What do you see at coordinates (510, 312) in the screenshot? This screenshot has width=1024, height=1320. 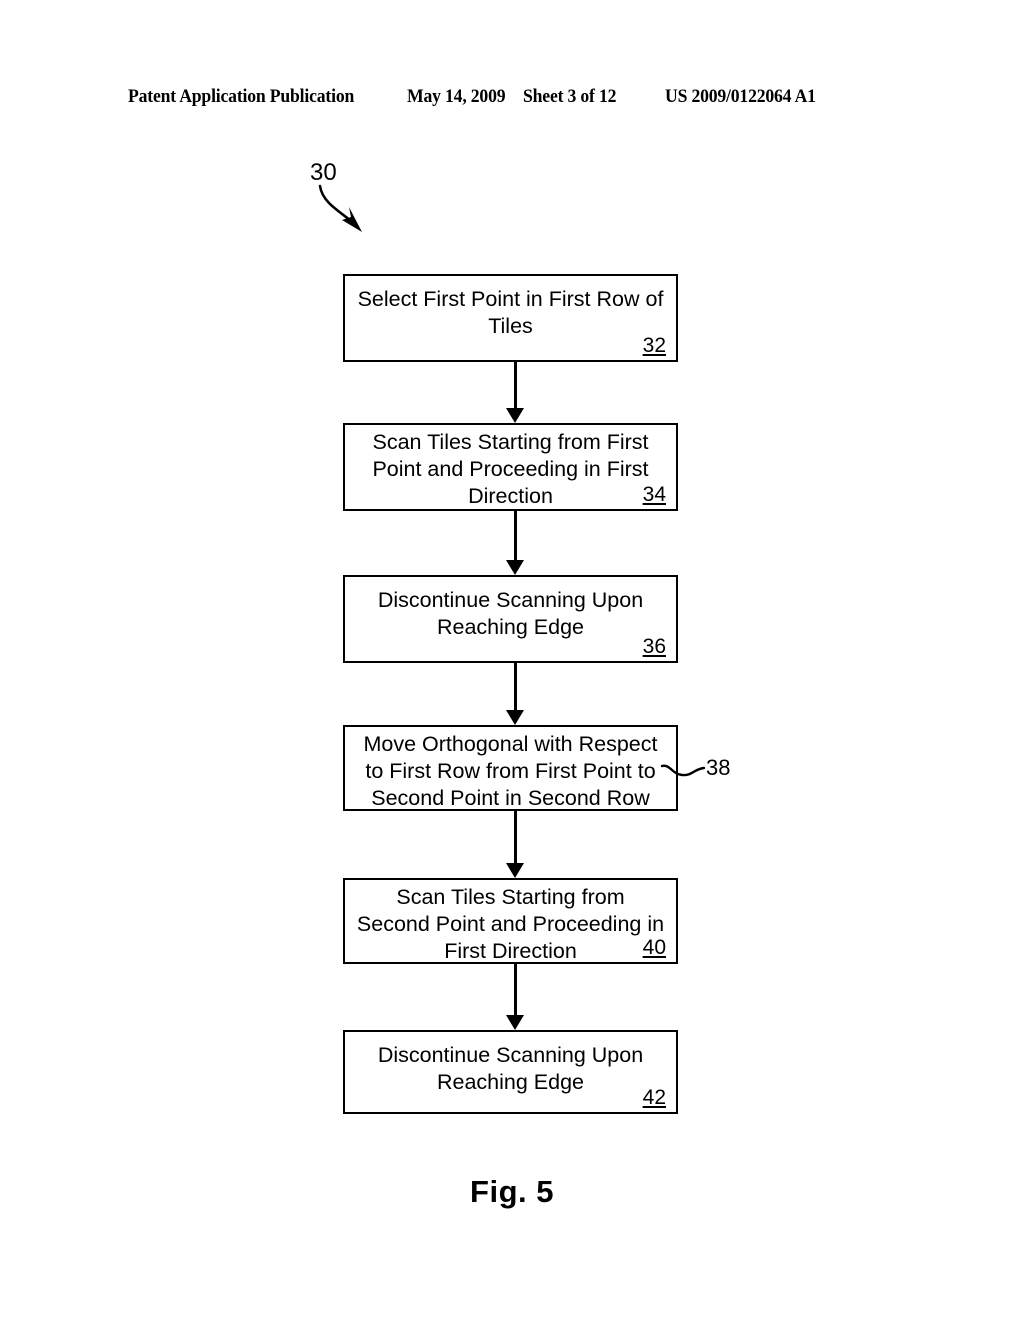 I see `flow-node-32-text: Select First Point in First Row of Tiles` at bounding box center [510, 312].